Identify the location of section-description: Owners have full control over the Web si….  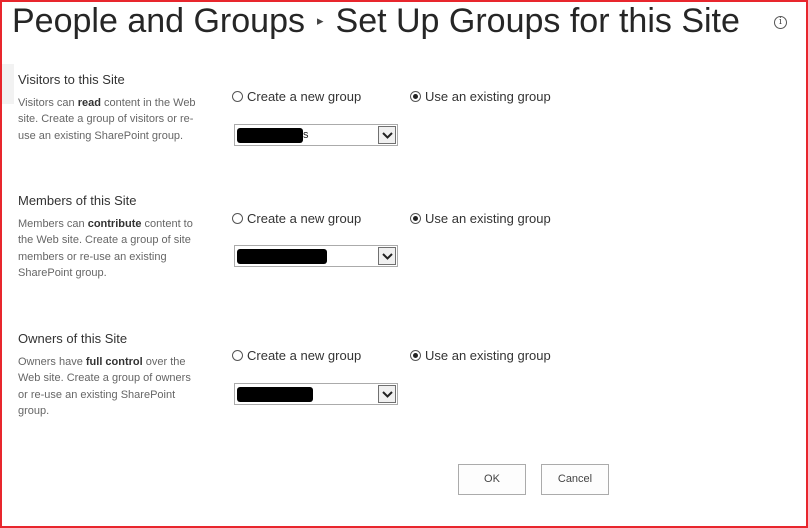
(104, 386).